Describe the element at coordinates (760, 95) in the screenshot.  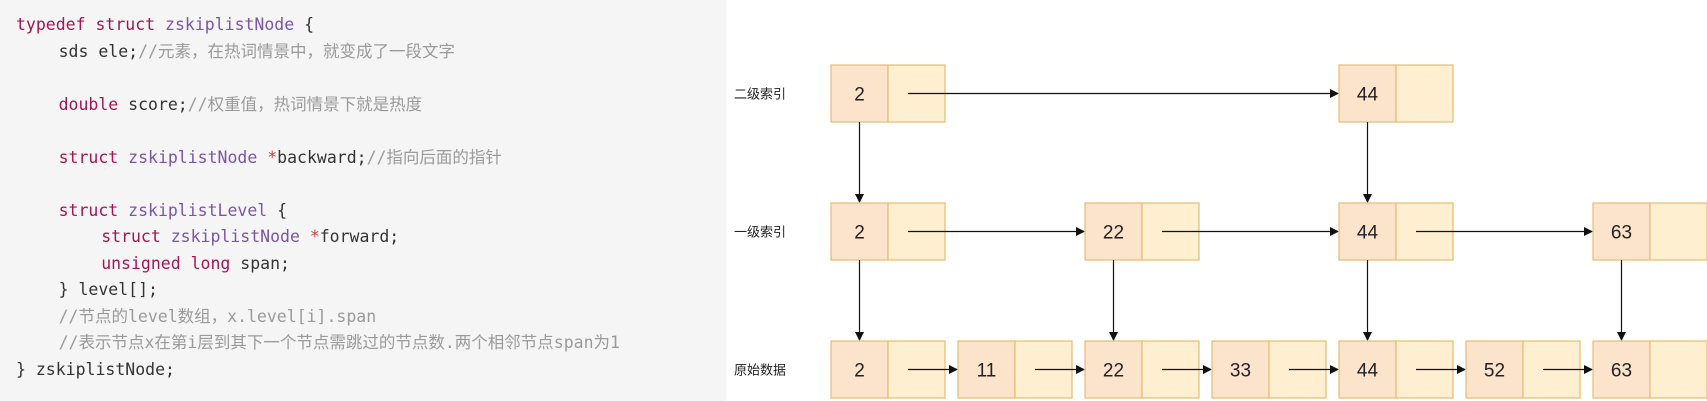
I see `level-label: 二级索引` at that location.